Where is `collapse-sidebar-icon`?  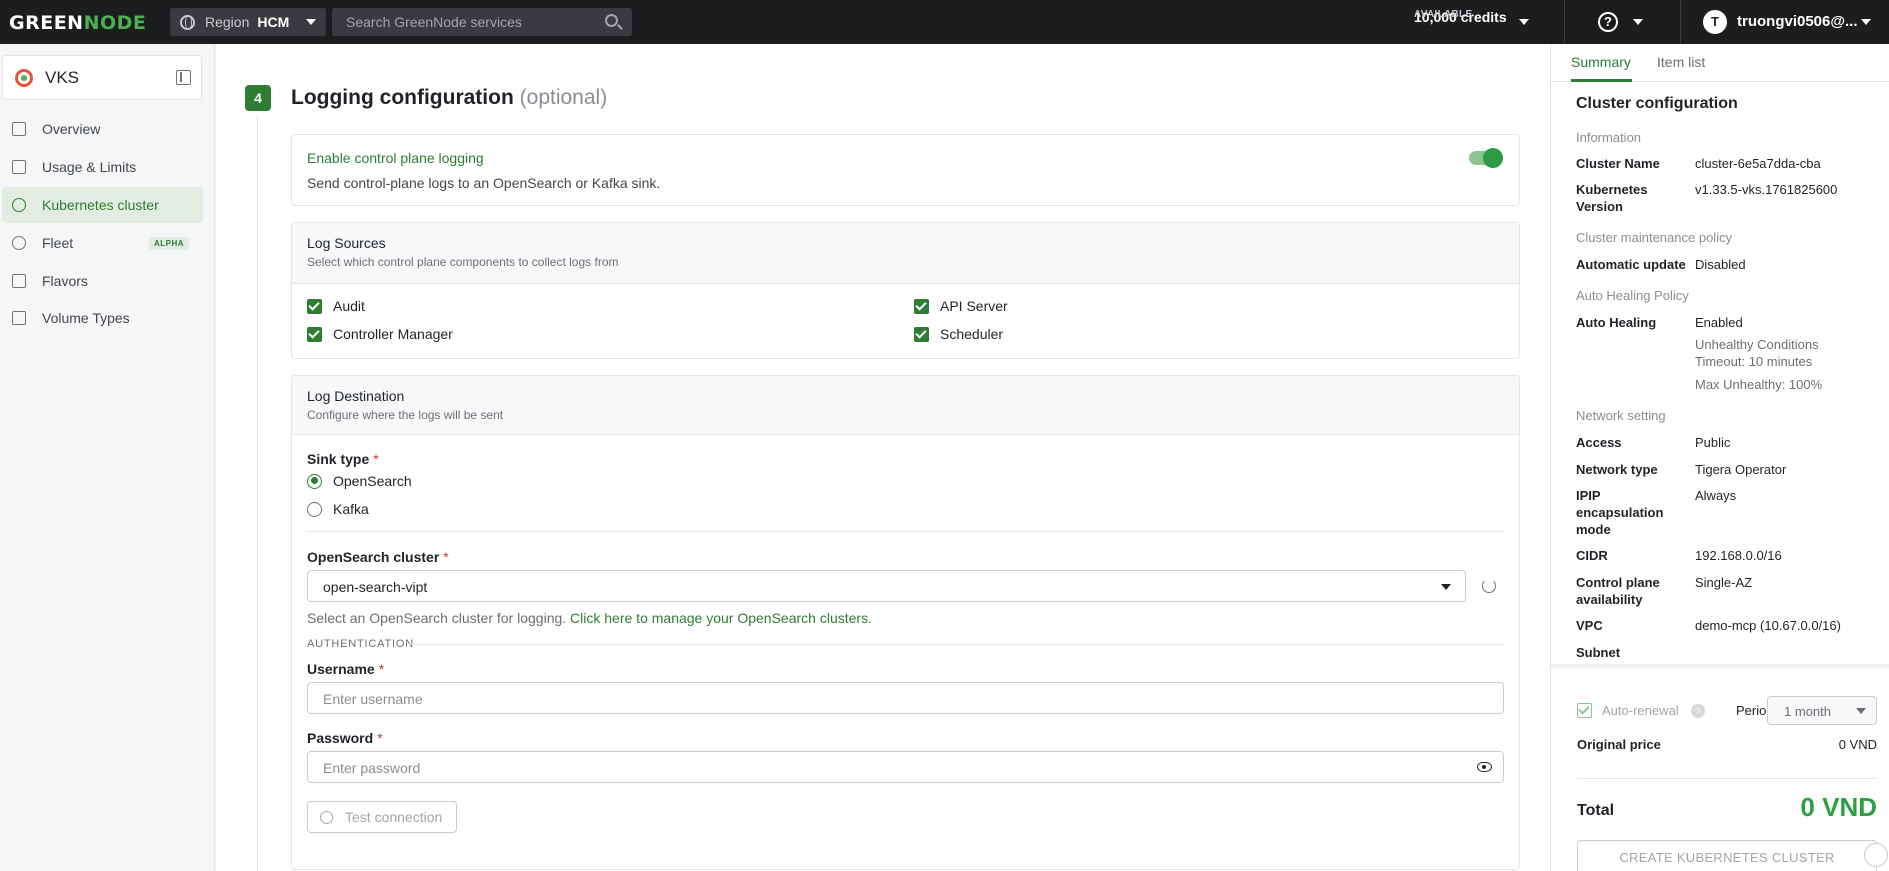
collapse-sidebar-icon is located at coordinates (183, 77).